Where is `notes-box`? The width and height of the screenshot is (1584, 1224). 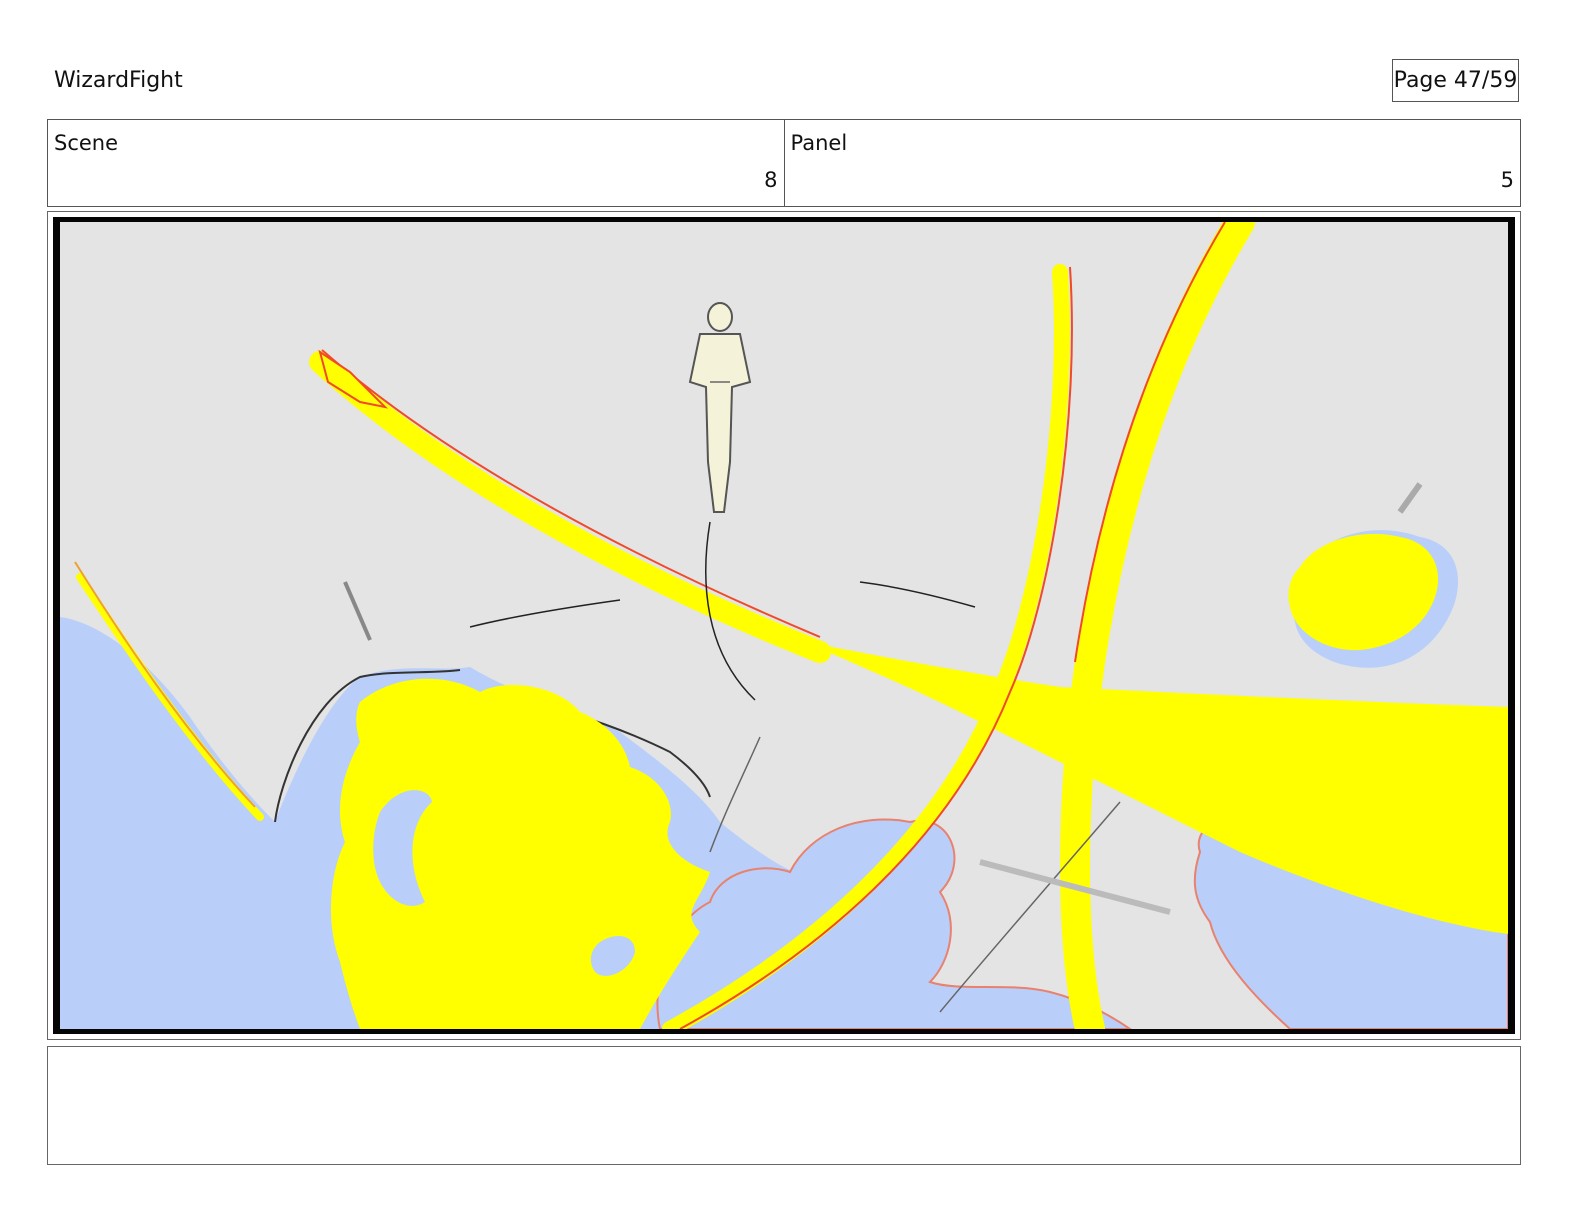
notes-box is located at coordinates (784, 1105).